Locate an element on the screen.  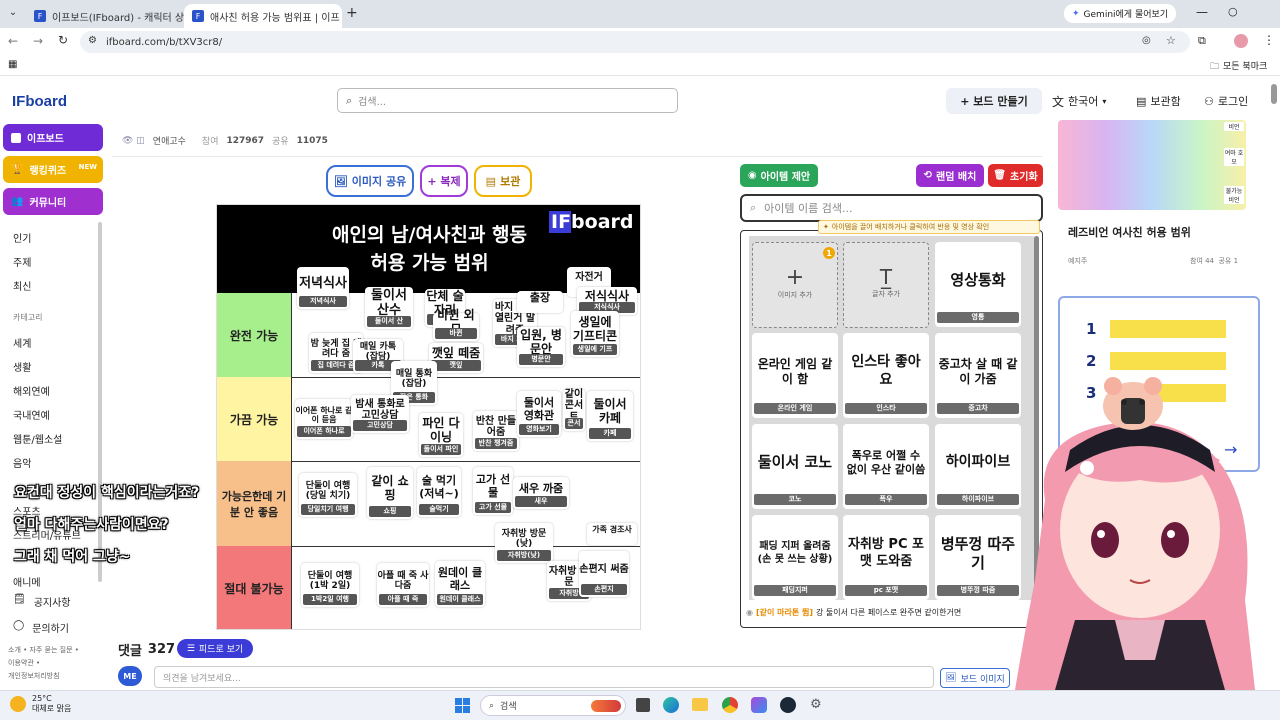
site-info-icon: ⚙ is located at coordinates (92, 40).